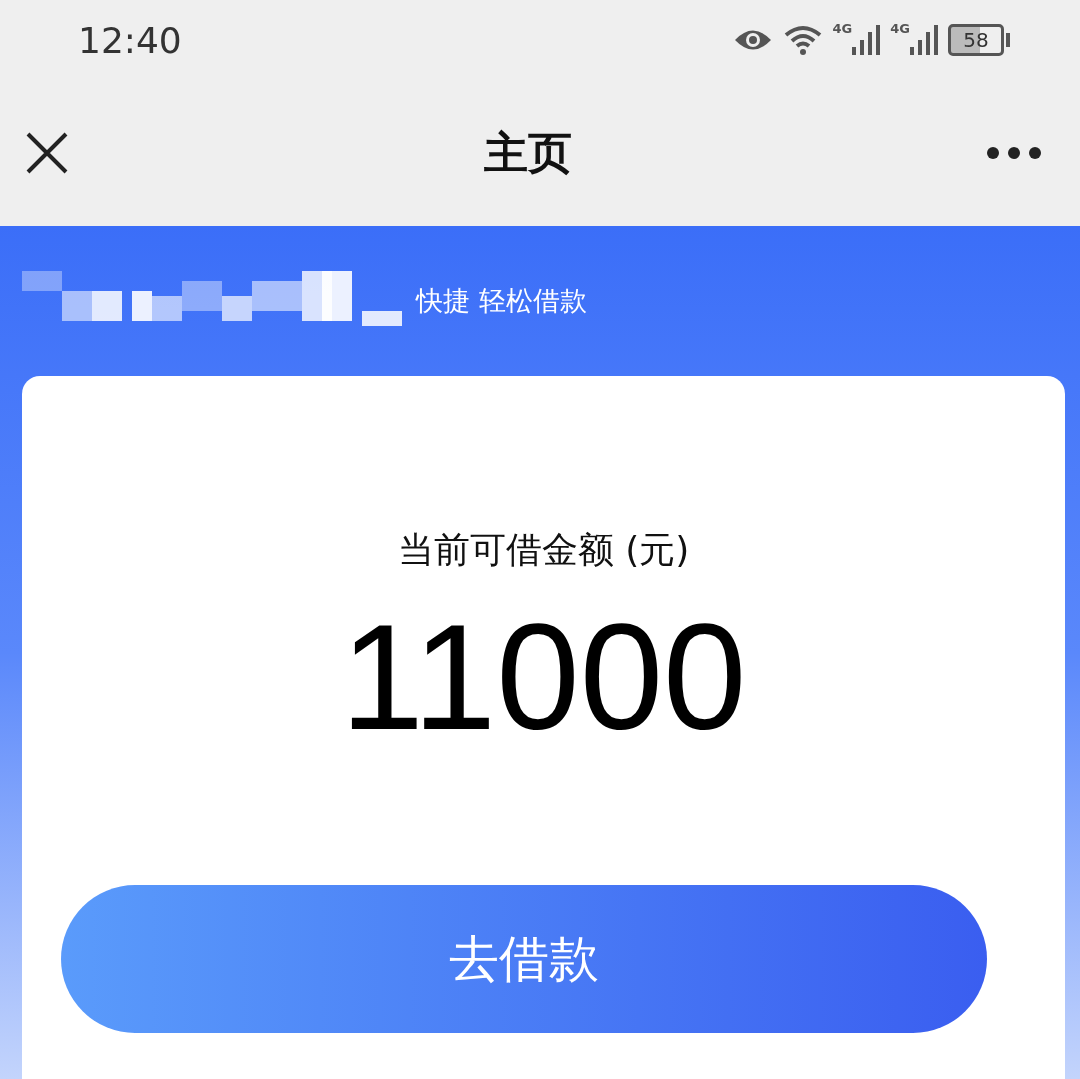  What do you see at coordinates (527, 152) in the screenshot?
I see `page-title: 主页` at bounding box center [527, 152].